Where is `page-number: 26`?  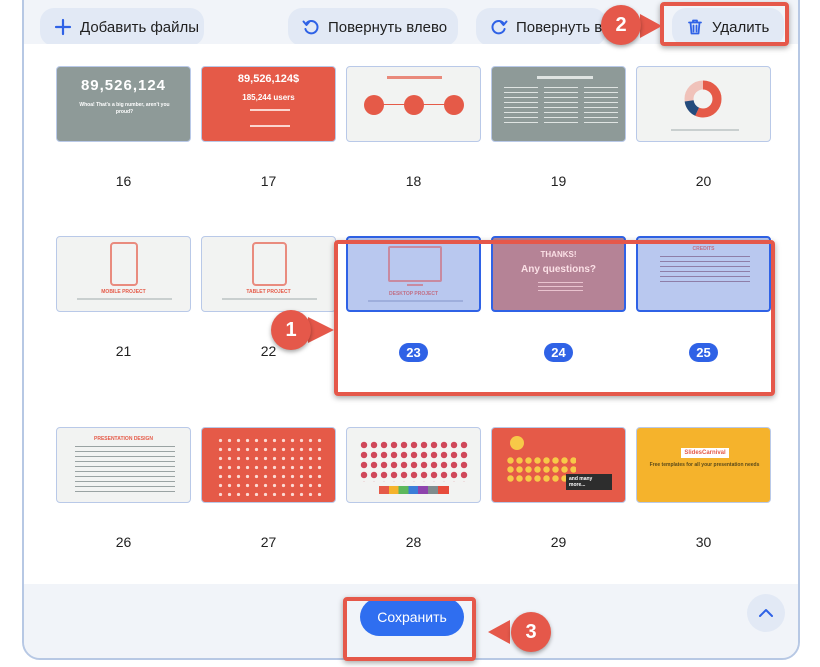
page-number: 26 is located at coordinates (123, 542).